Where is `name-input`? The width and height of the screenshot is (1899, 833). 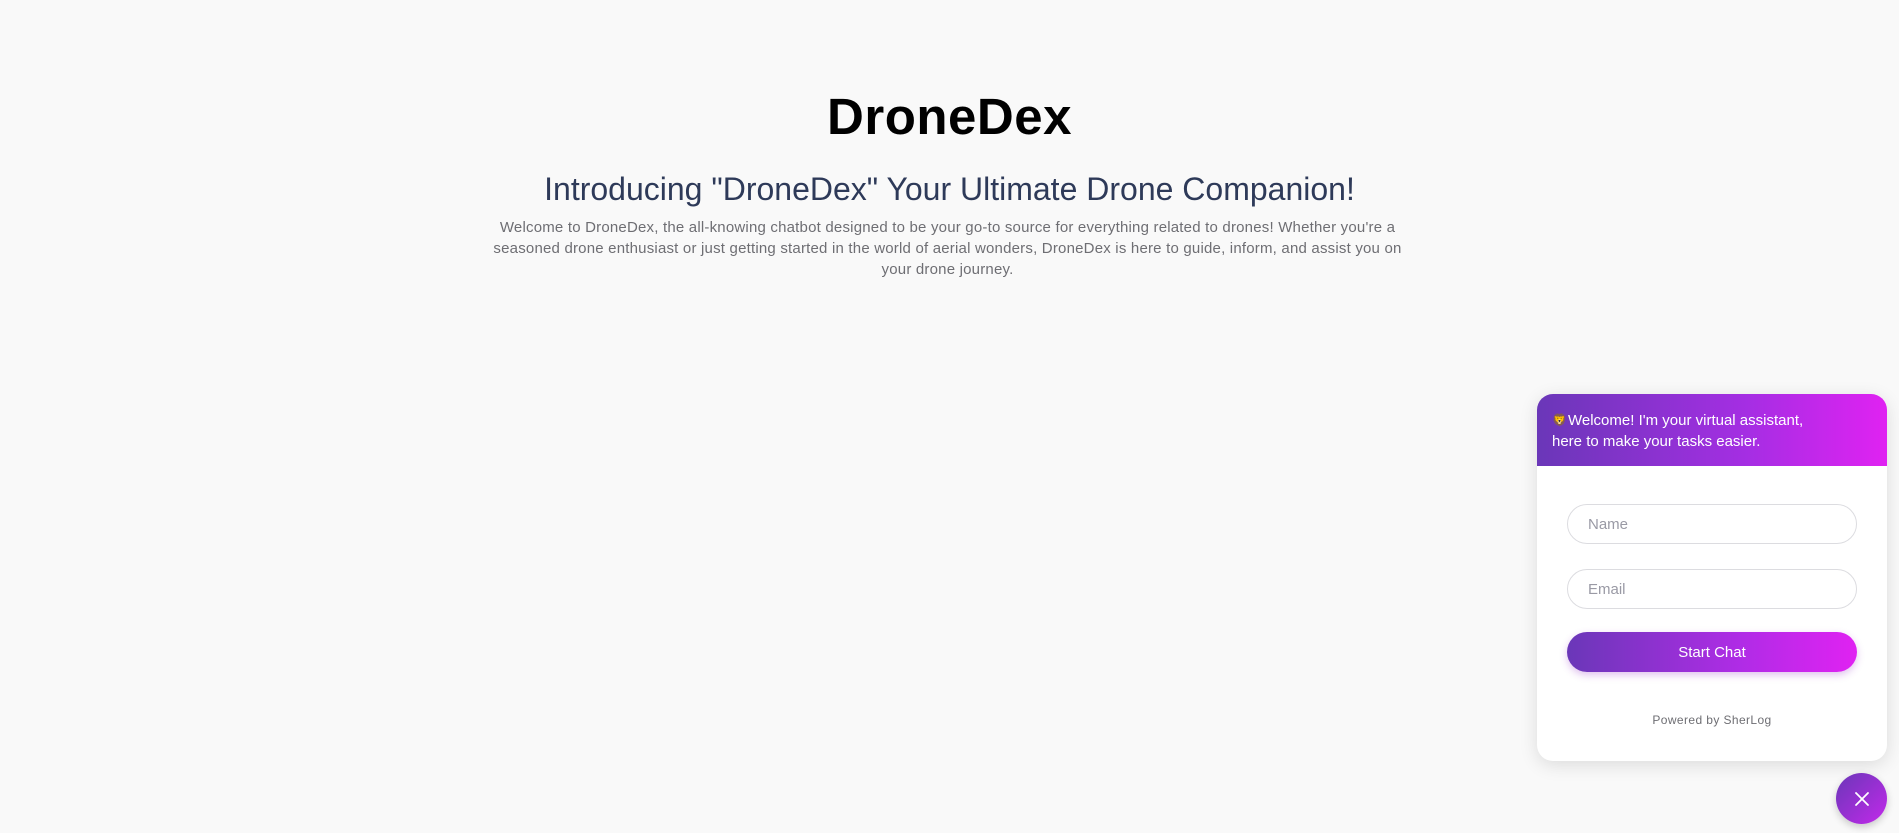 name-input is located at coordinates (1712, 524).